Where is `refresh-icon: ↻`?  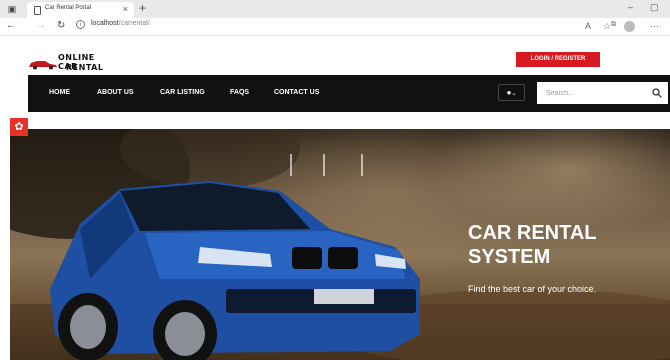
refresh-icon: ↻ is located at coordinates (61, 25).